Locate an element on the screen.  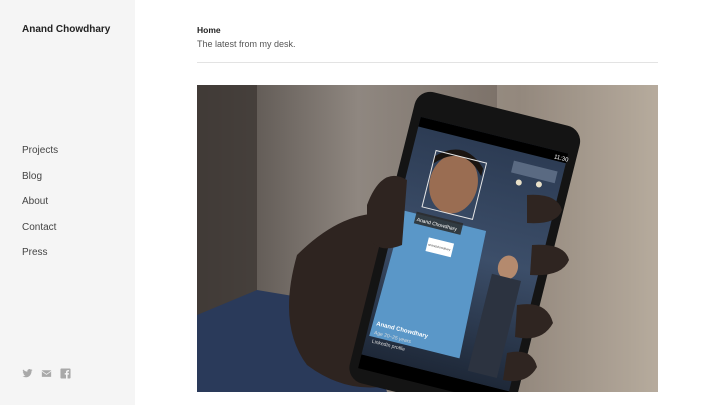
nav-item-blog: Blog is located at coordinates (40, 179).